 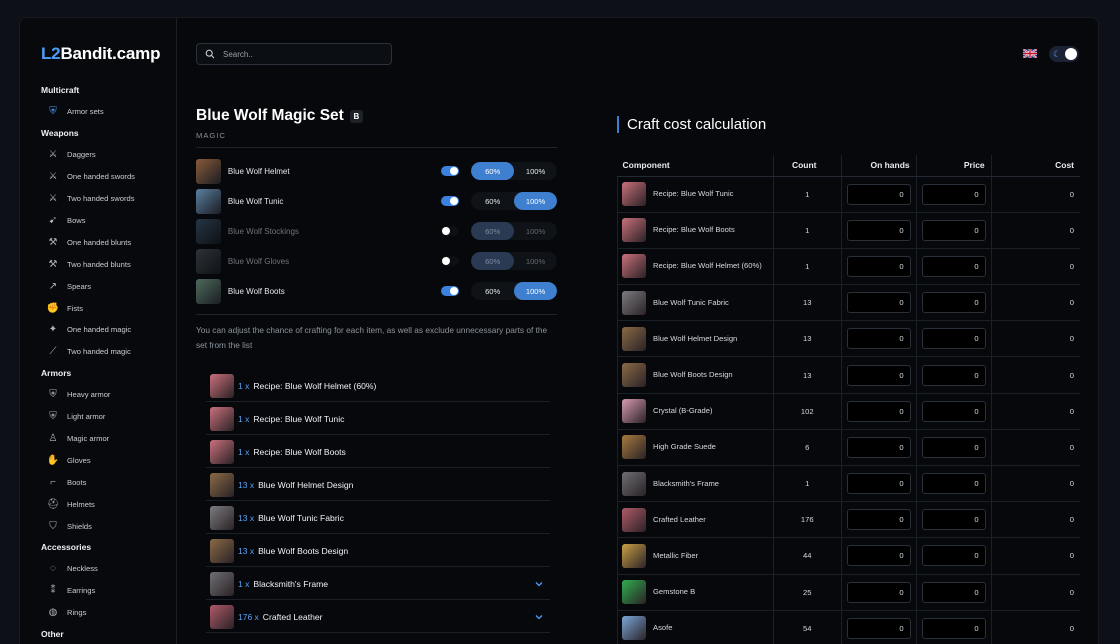 What do you see at coordinates (106, 395) in the screenshot?
I see `sidebar-item-heavy-armor: ⛨ Heavy armor` at bounding box center [106, 395].